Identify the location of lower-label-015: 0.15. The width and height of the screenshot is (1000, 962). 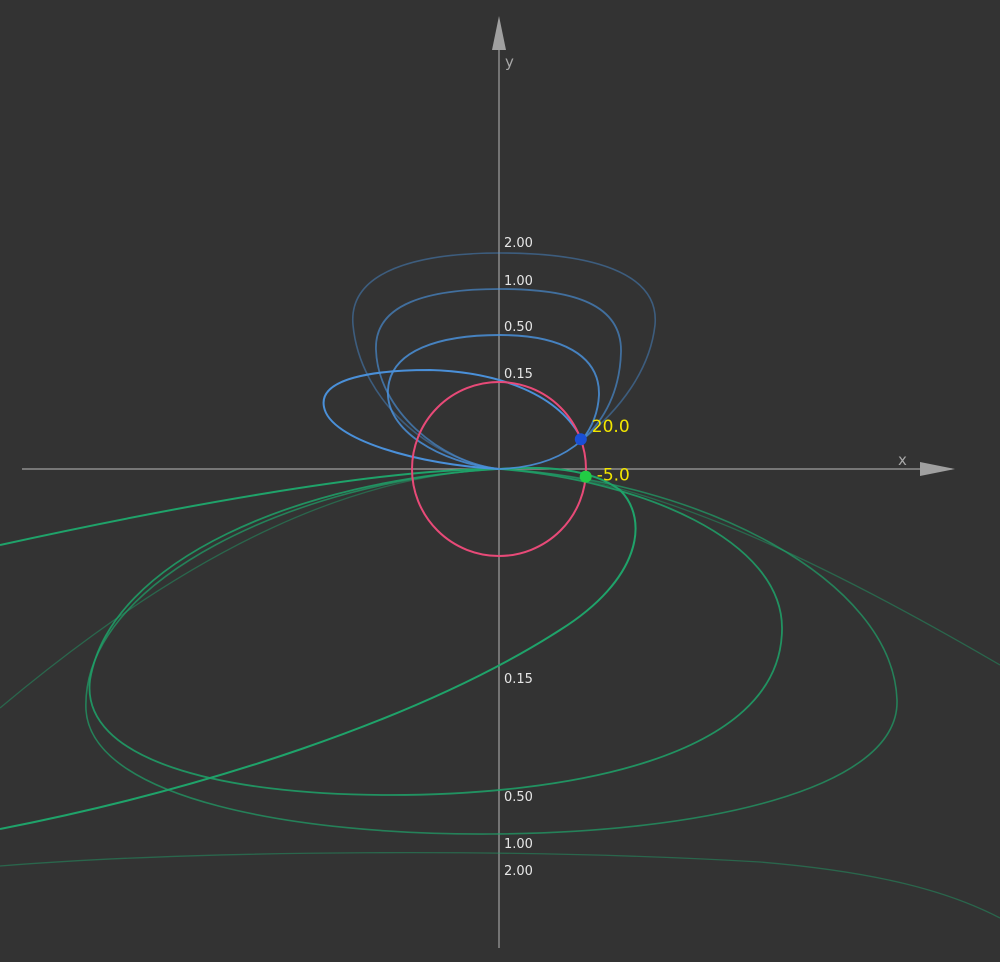
(518, 679).